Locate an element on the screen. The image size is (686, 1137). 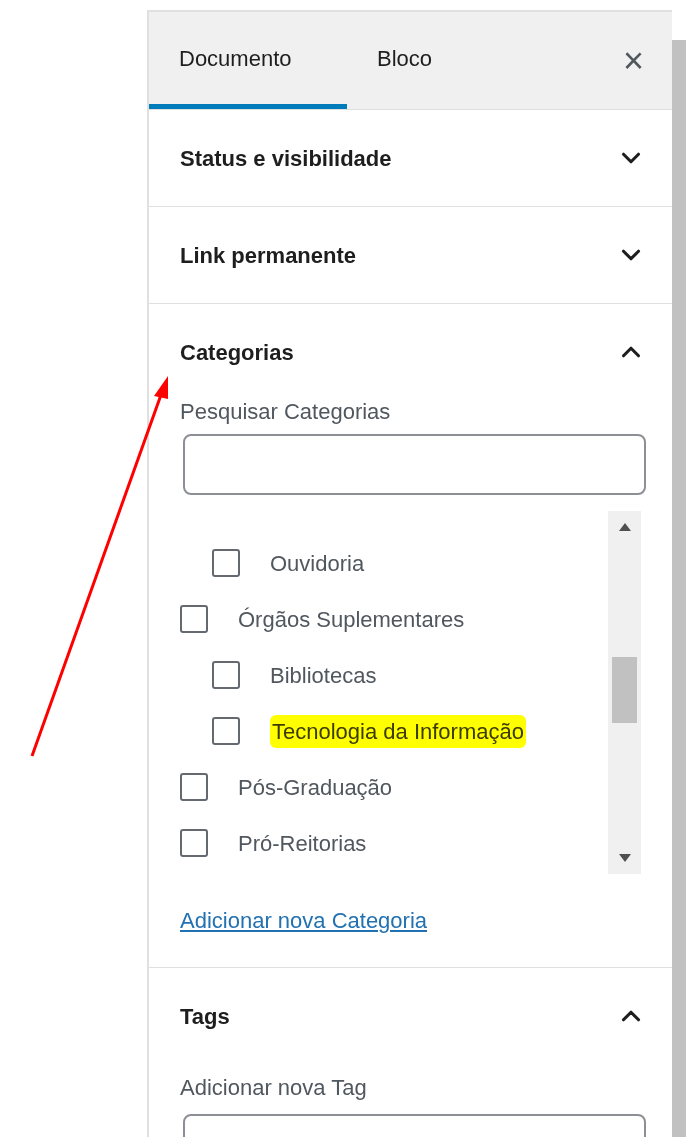
scroll-up-icon is located at coordinates (624, 527).